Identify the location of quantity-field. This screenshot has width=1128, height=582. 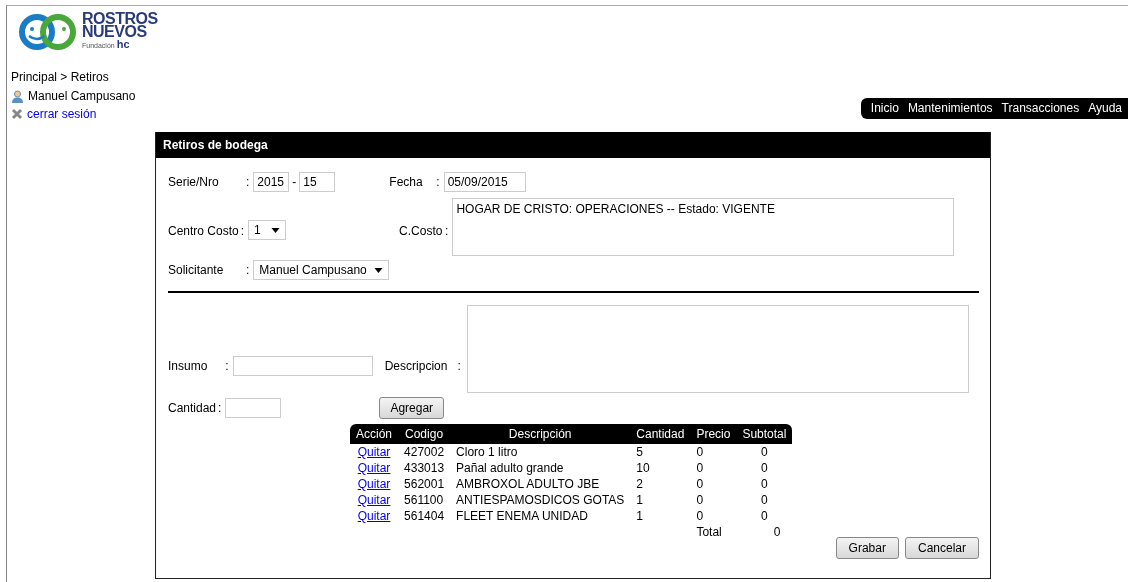
(253, 408).